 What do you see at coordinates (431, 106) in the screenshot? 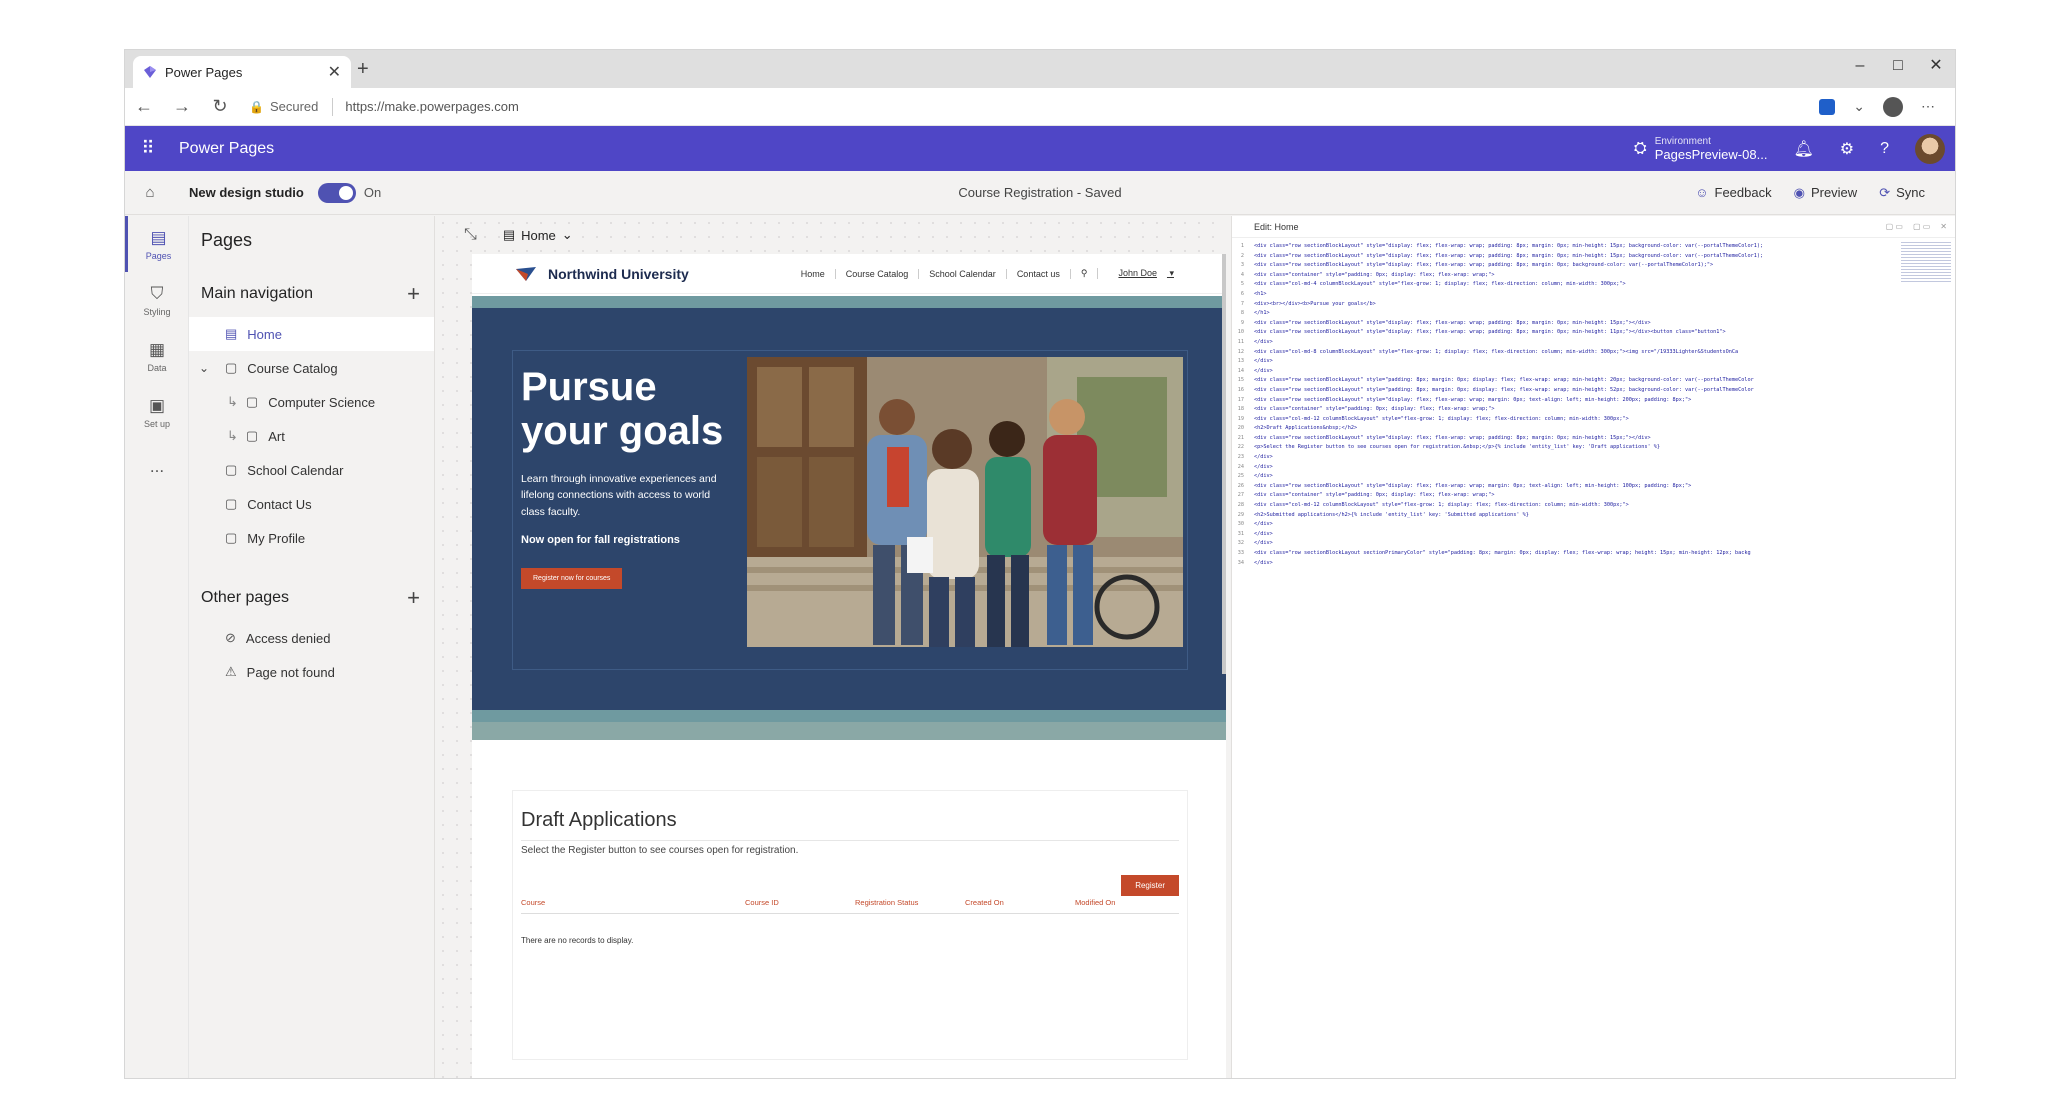
I see `url-field: https://make.powerpages.com` at bounding box center [431, 106].